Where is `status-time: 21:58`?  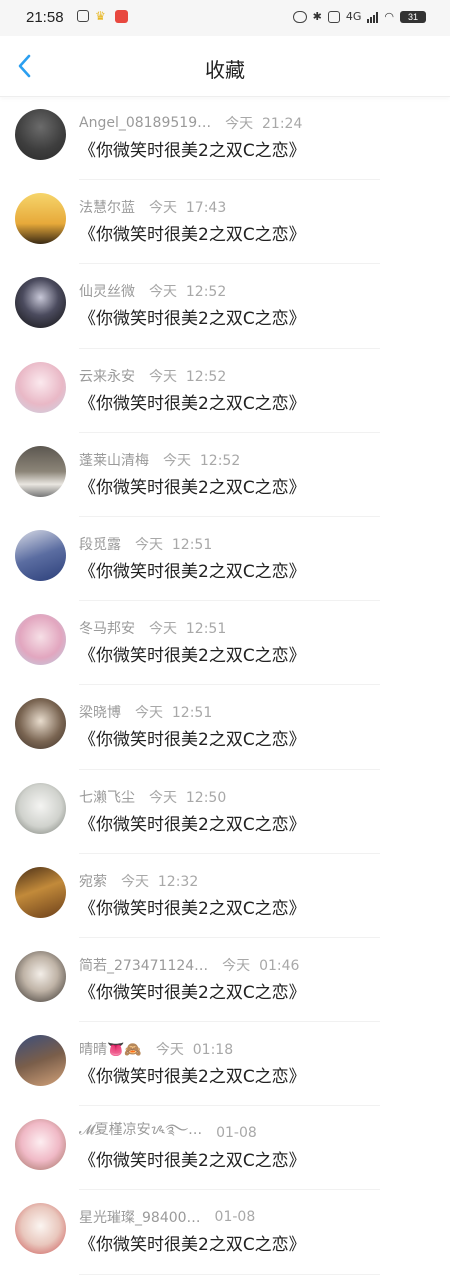
status-time: 21:58 is located at coordinates (45, 17).